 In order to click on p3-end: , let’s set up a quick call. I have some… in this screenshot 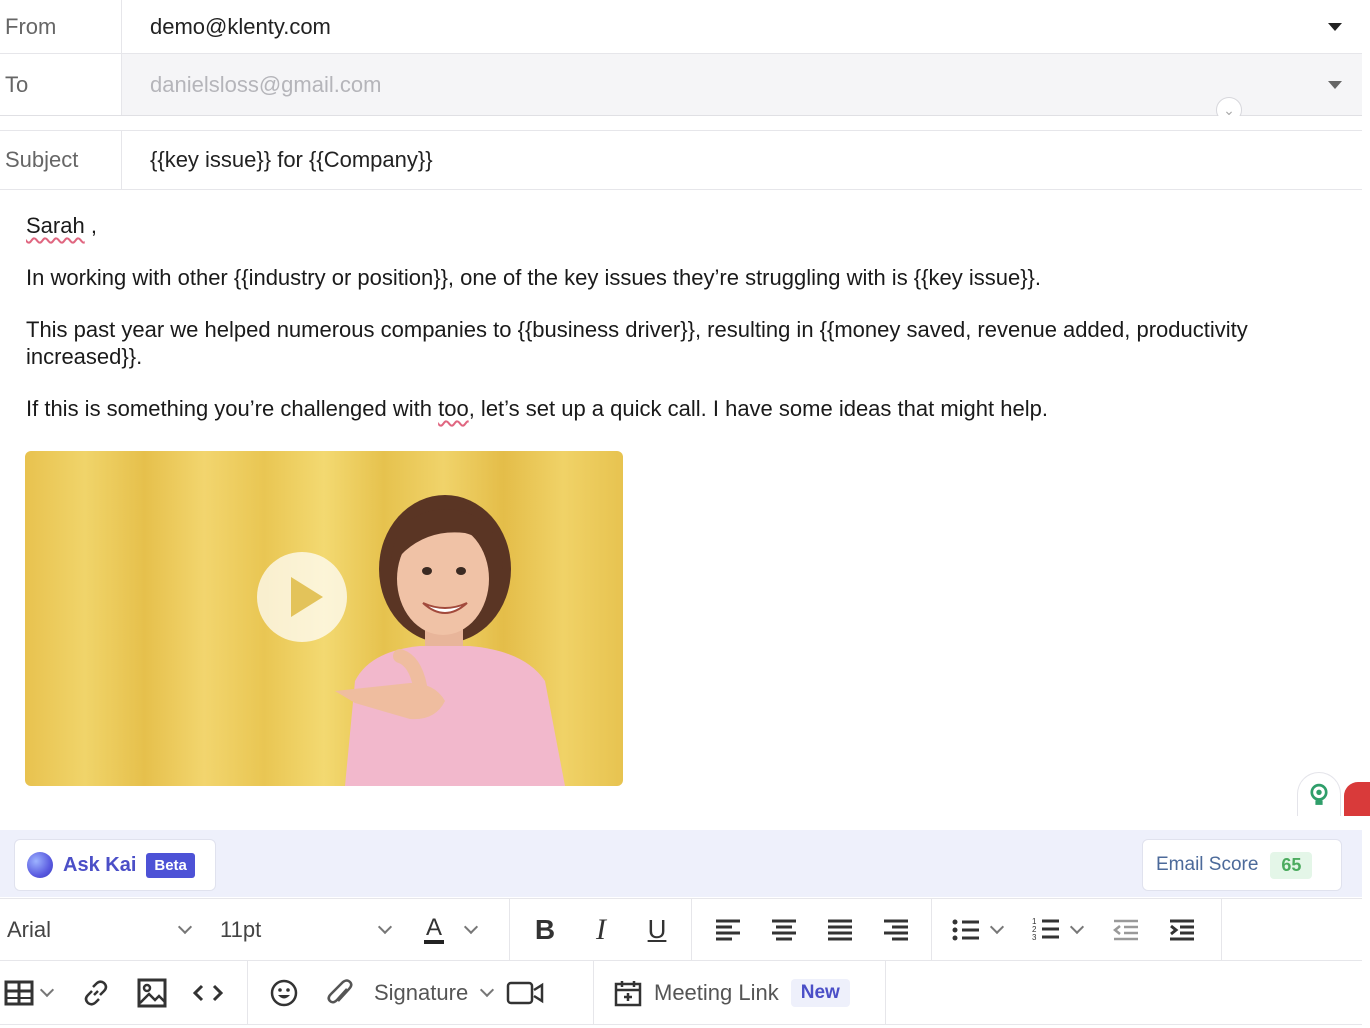, I will do `click(758, 408)`.